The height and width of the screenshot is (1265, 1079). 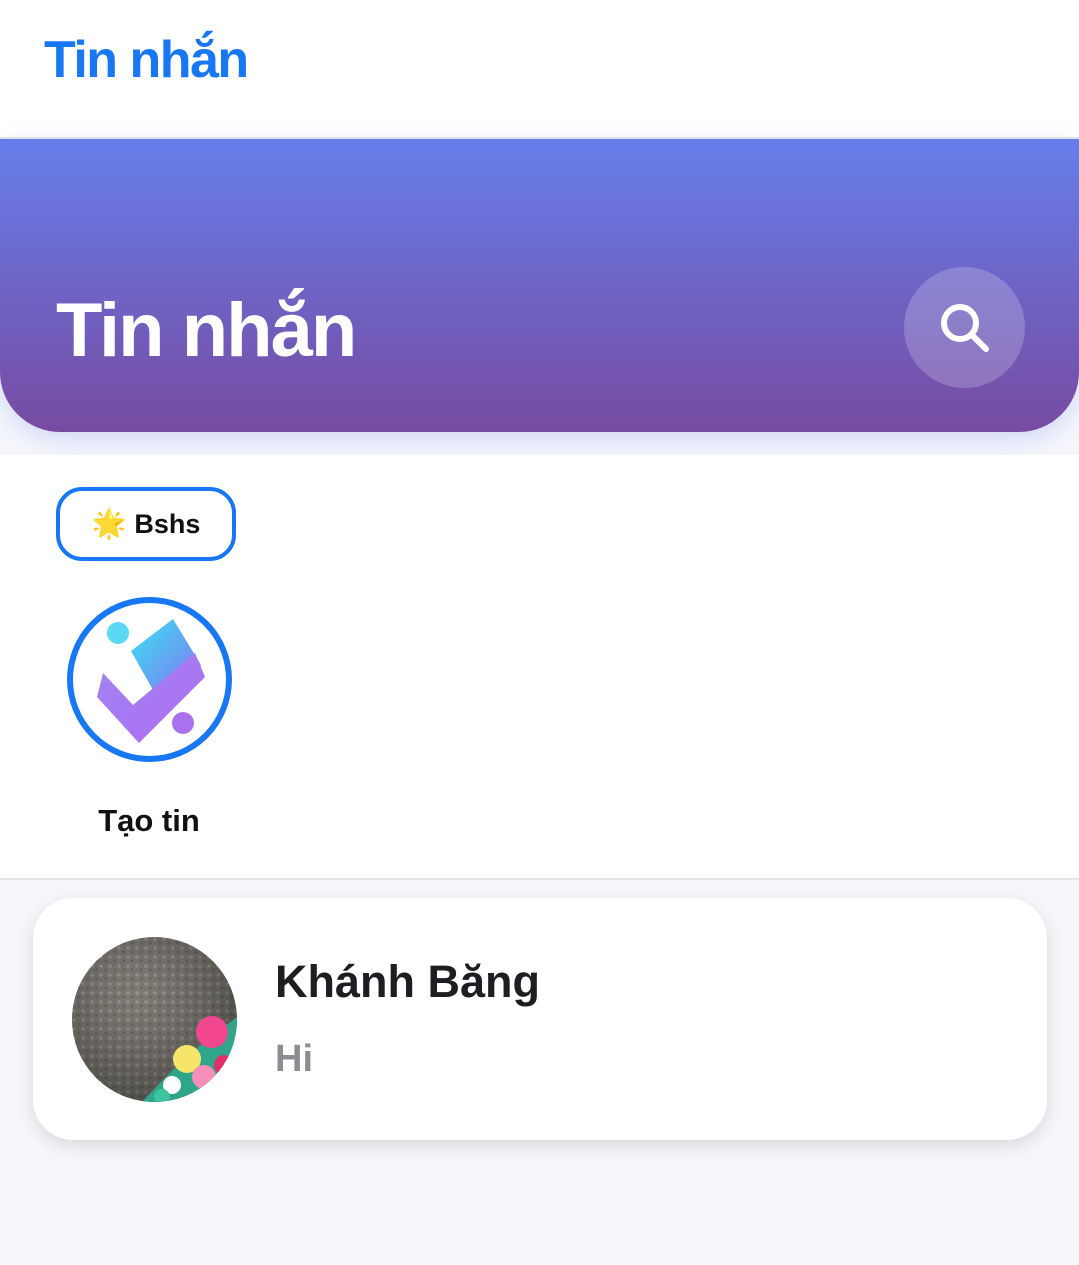 What do you see at coordinates (407, 981) in the screenshot?
I see `contact-name: Khánh Băng` at bounding box center [407, 981].